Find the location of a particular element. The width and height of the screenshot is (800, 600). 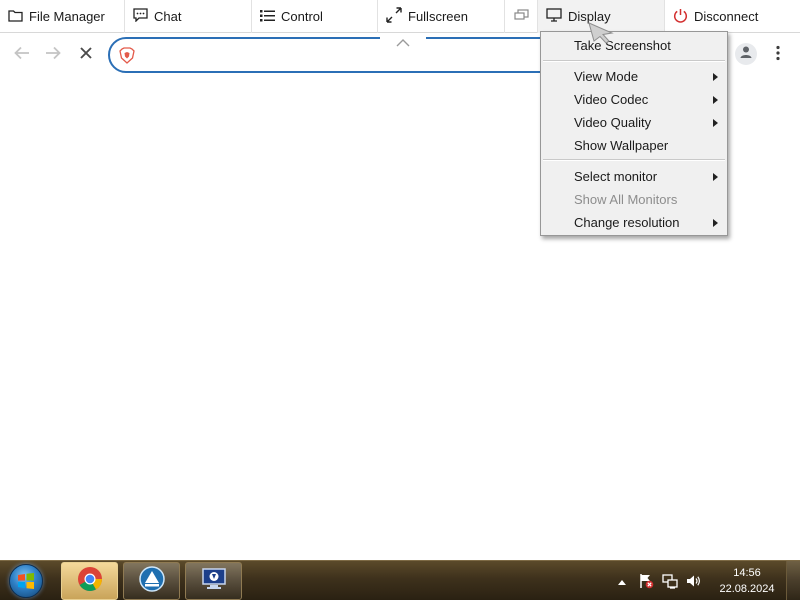

clock-time: 14:56 is located at coordinates (747, 573).